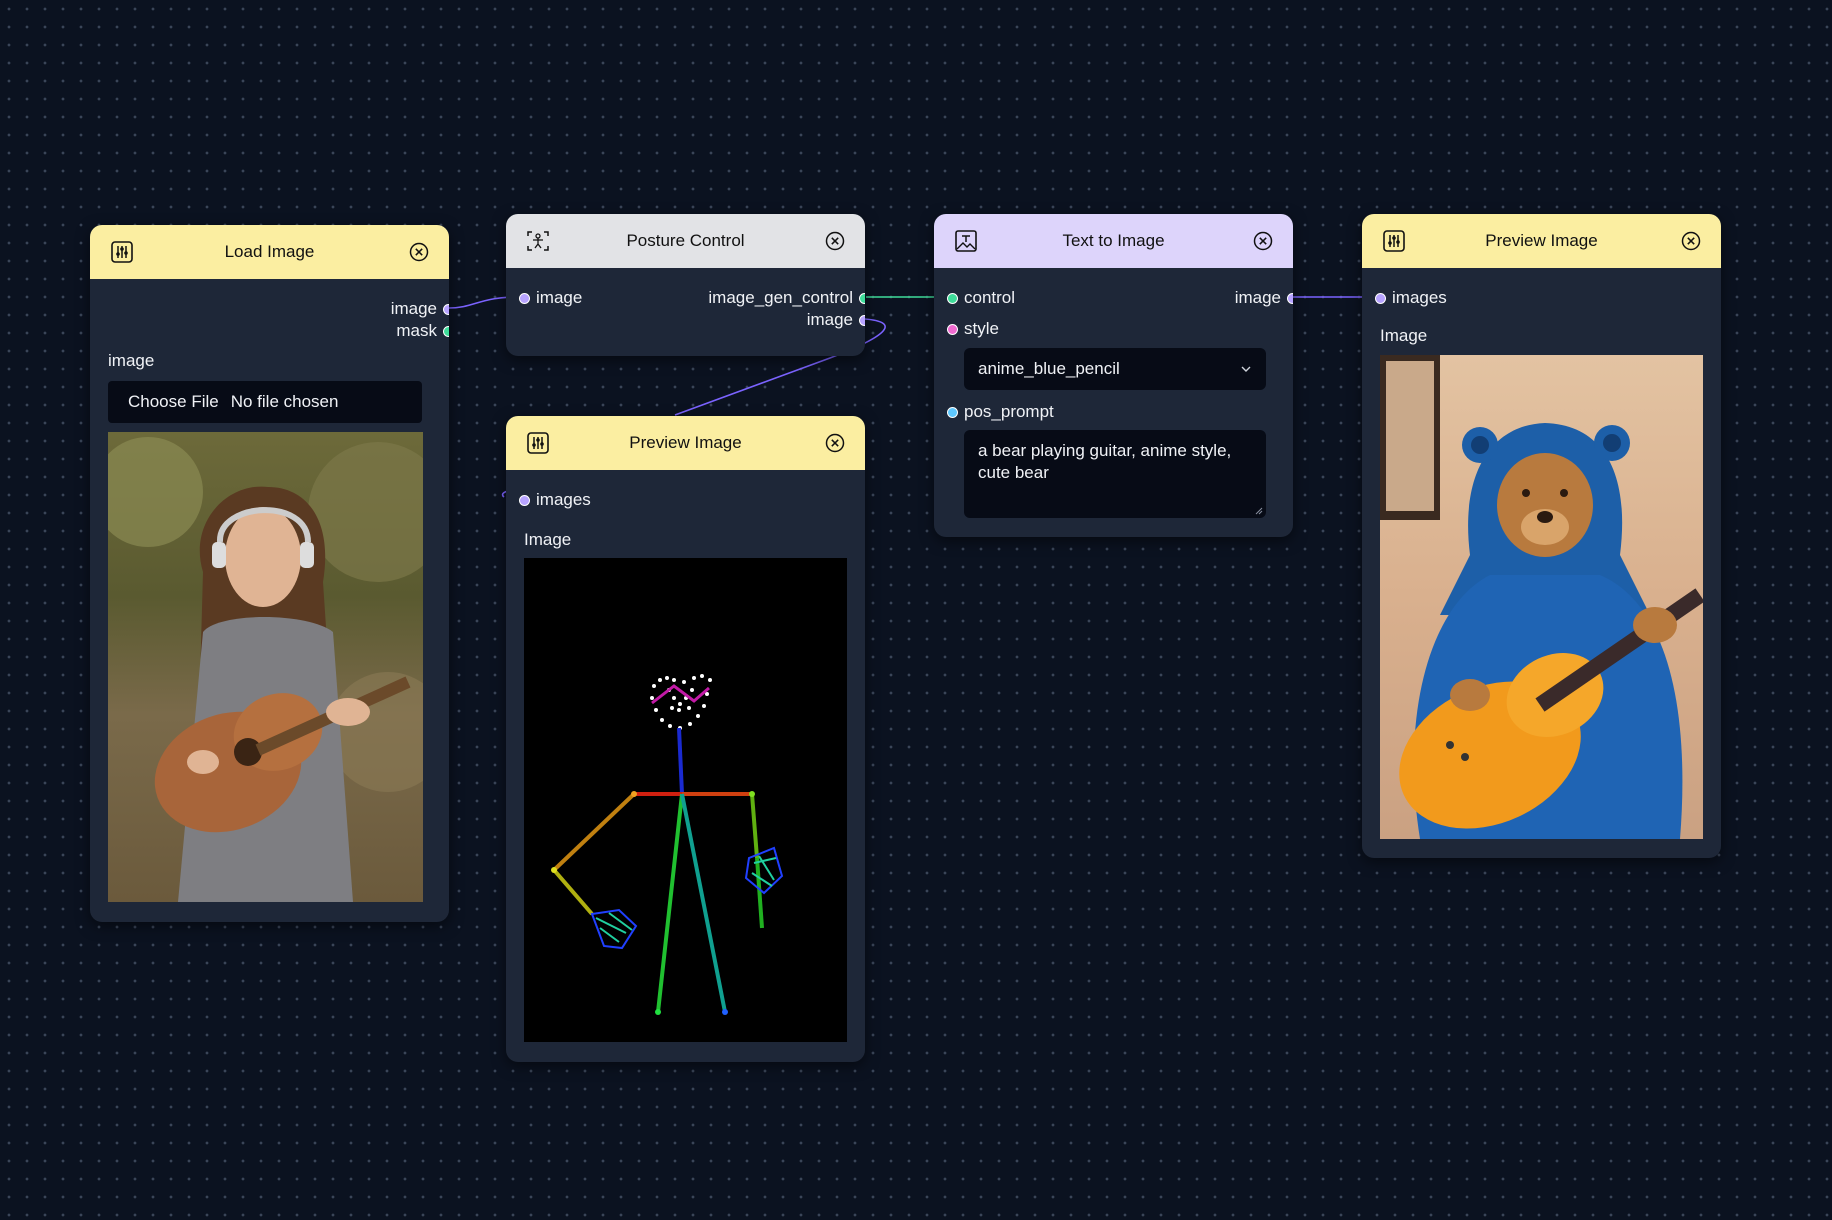 This screenshot has width=1832, height=1220. I want to click on resize-handle-icon, so click(1259, 511).